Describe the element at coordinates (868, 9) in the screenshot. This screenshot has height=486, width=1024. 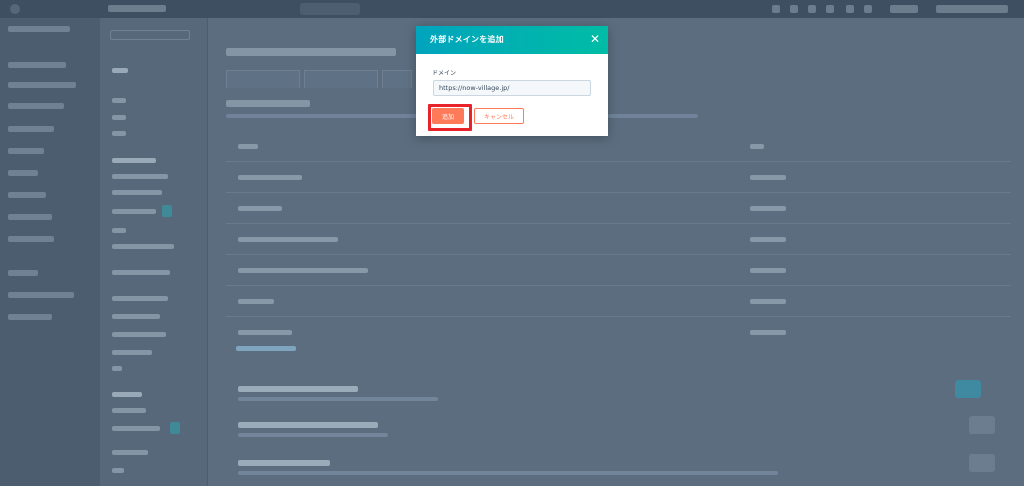
I see `calling-icon` at that location.